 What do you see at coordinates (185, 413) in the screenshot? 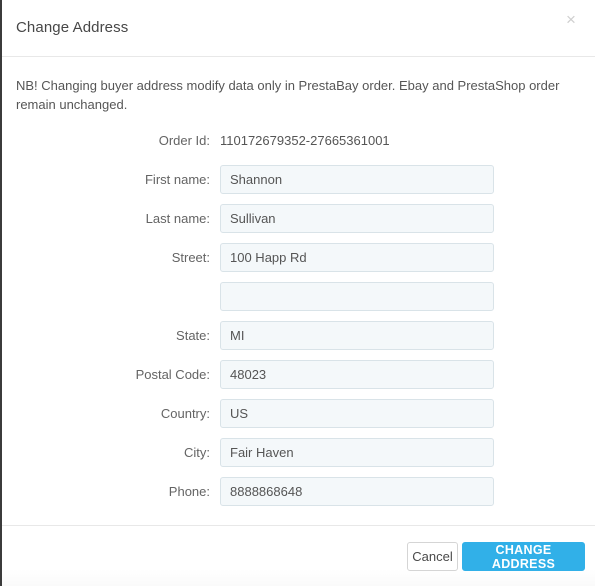
I see `label-country: Country:` at bounding box center [185, 413].